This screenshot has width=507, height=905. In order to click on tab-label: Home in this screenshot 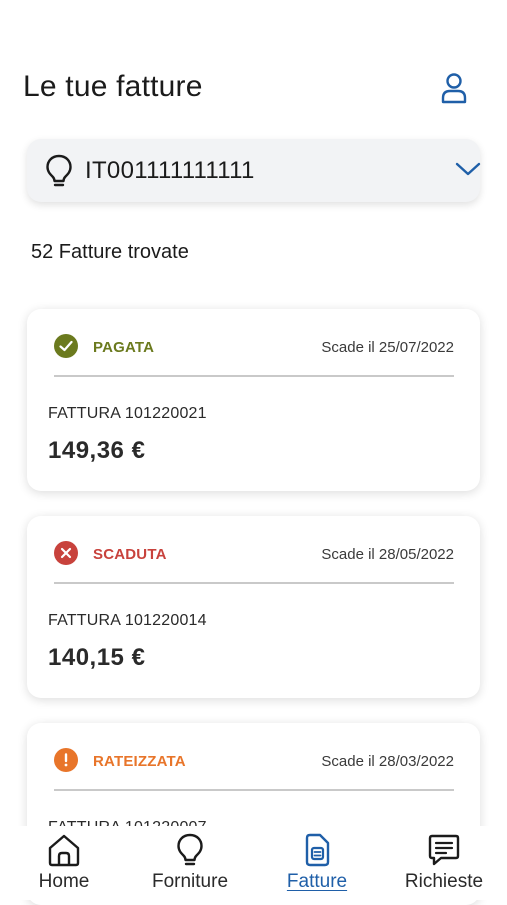, I will do `click(64, 881)`.